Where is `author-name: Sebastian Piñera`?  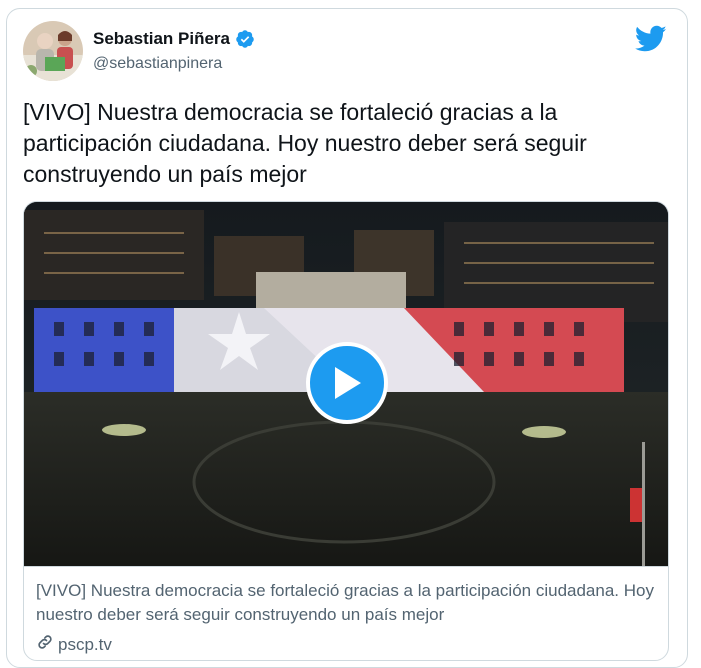 author-name: Sebastian Piñera is located at coordinates (161, 39).